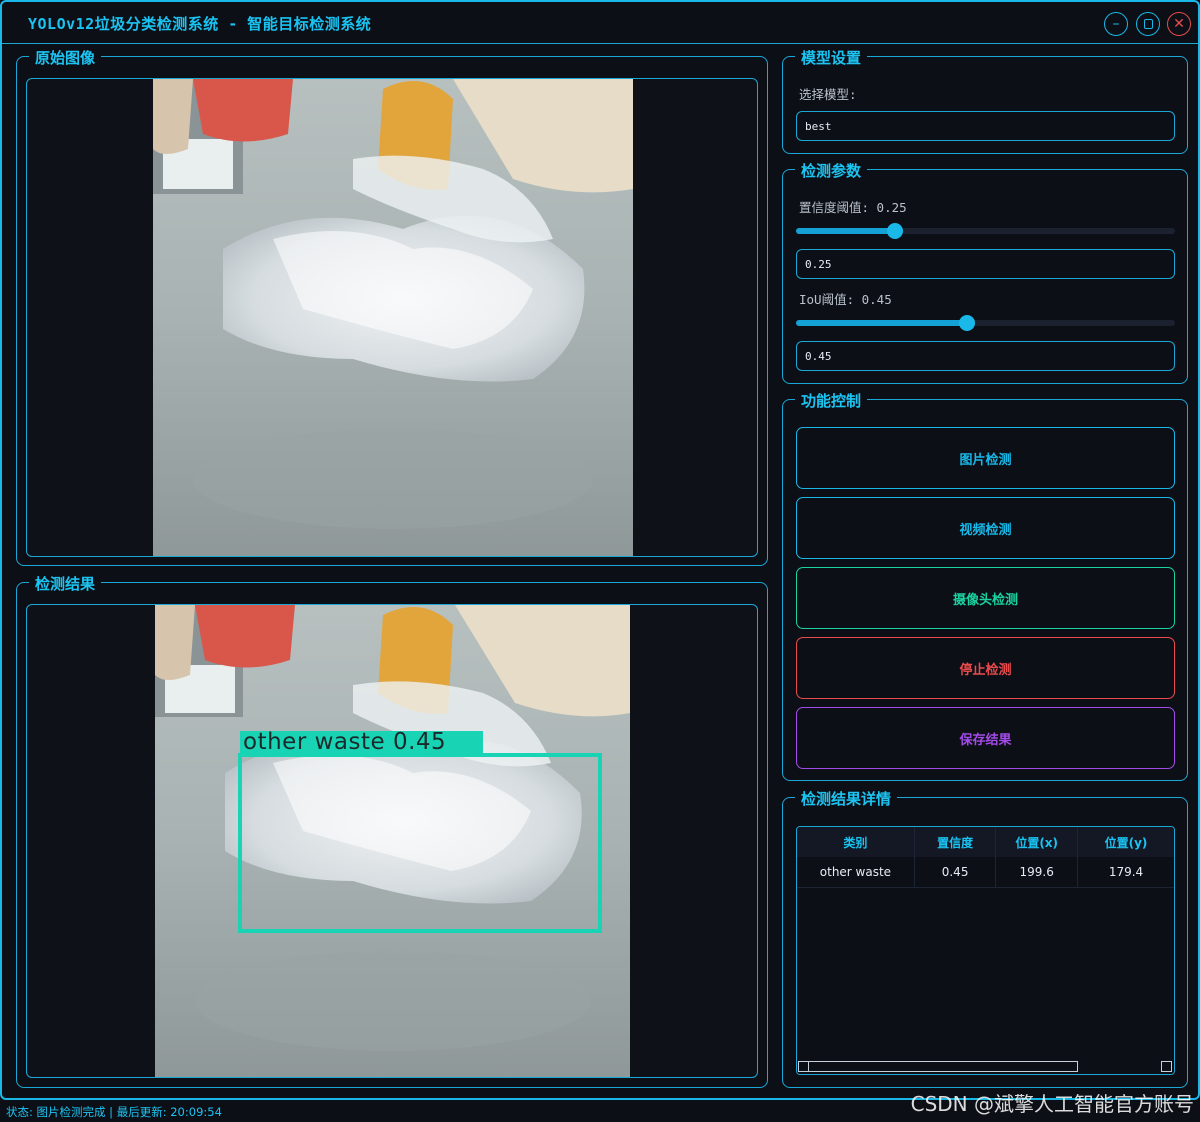 The height and width of the screenshot is (1122, 1200). What do you see at coordinates (1148, 24) in the screenshot?
I see `maximize-icon` at bounding box center [1148, 24].